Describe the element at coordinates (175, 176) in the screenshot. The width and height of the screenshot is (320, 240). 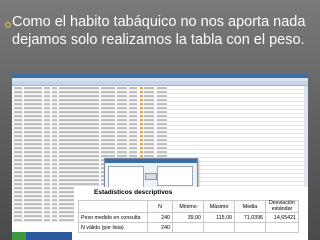
I see `selected-variable-list` at that location.